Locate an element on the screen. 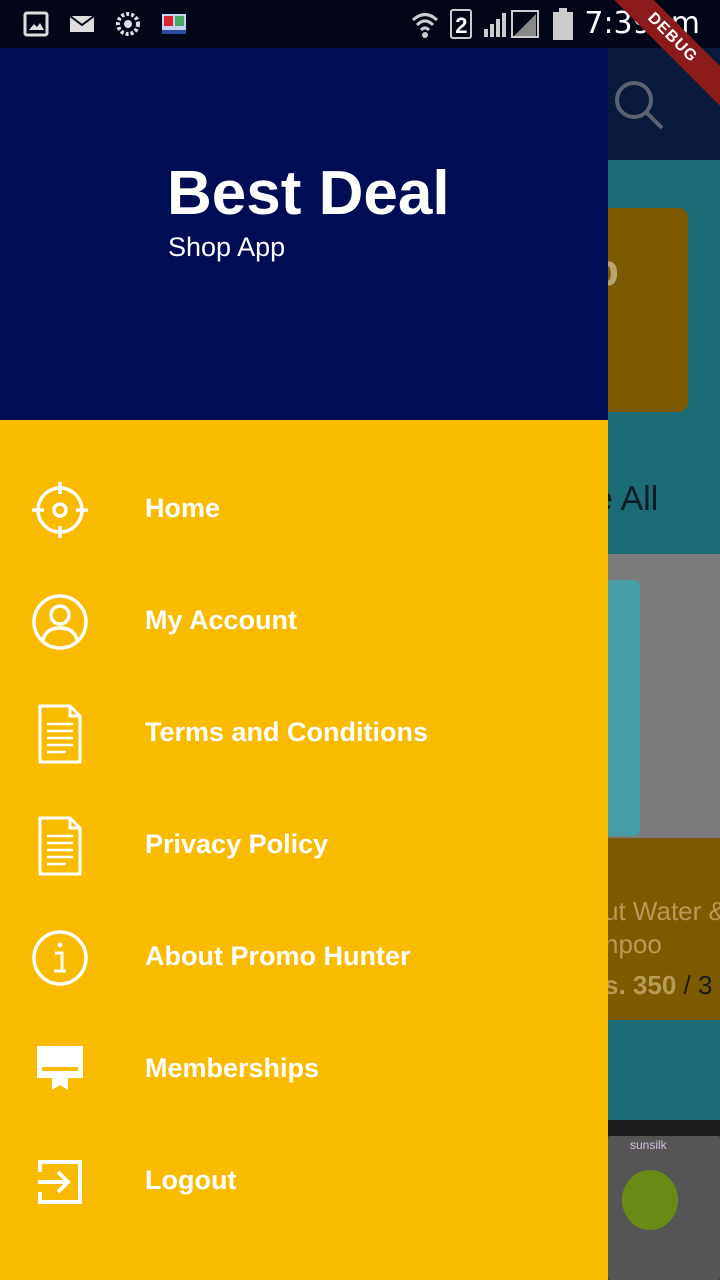 This screenshot has height=1280, width=720. lime-image is located at coordinates (650, 1200).